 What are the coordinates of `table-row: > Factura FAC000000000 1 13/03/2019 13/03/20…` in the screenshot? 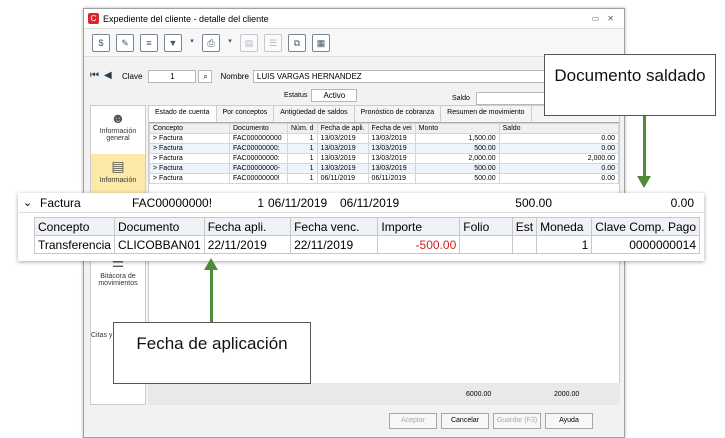 It's located at (384, 138).